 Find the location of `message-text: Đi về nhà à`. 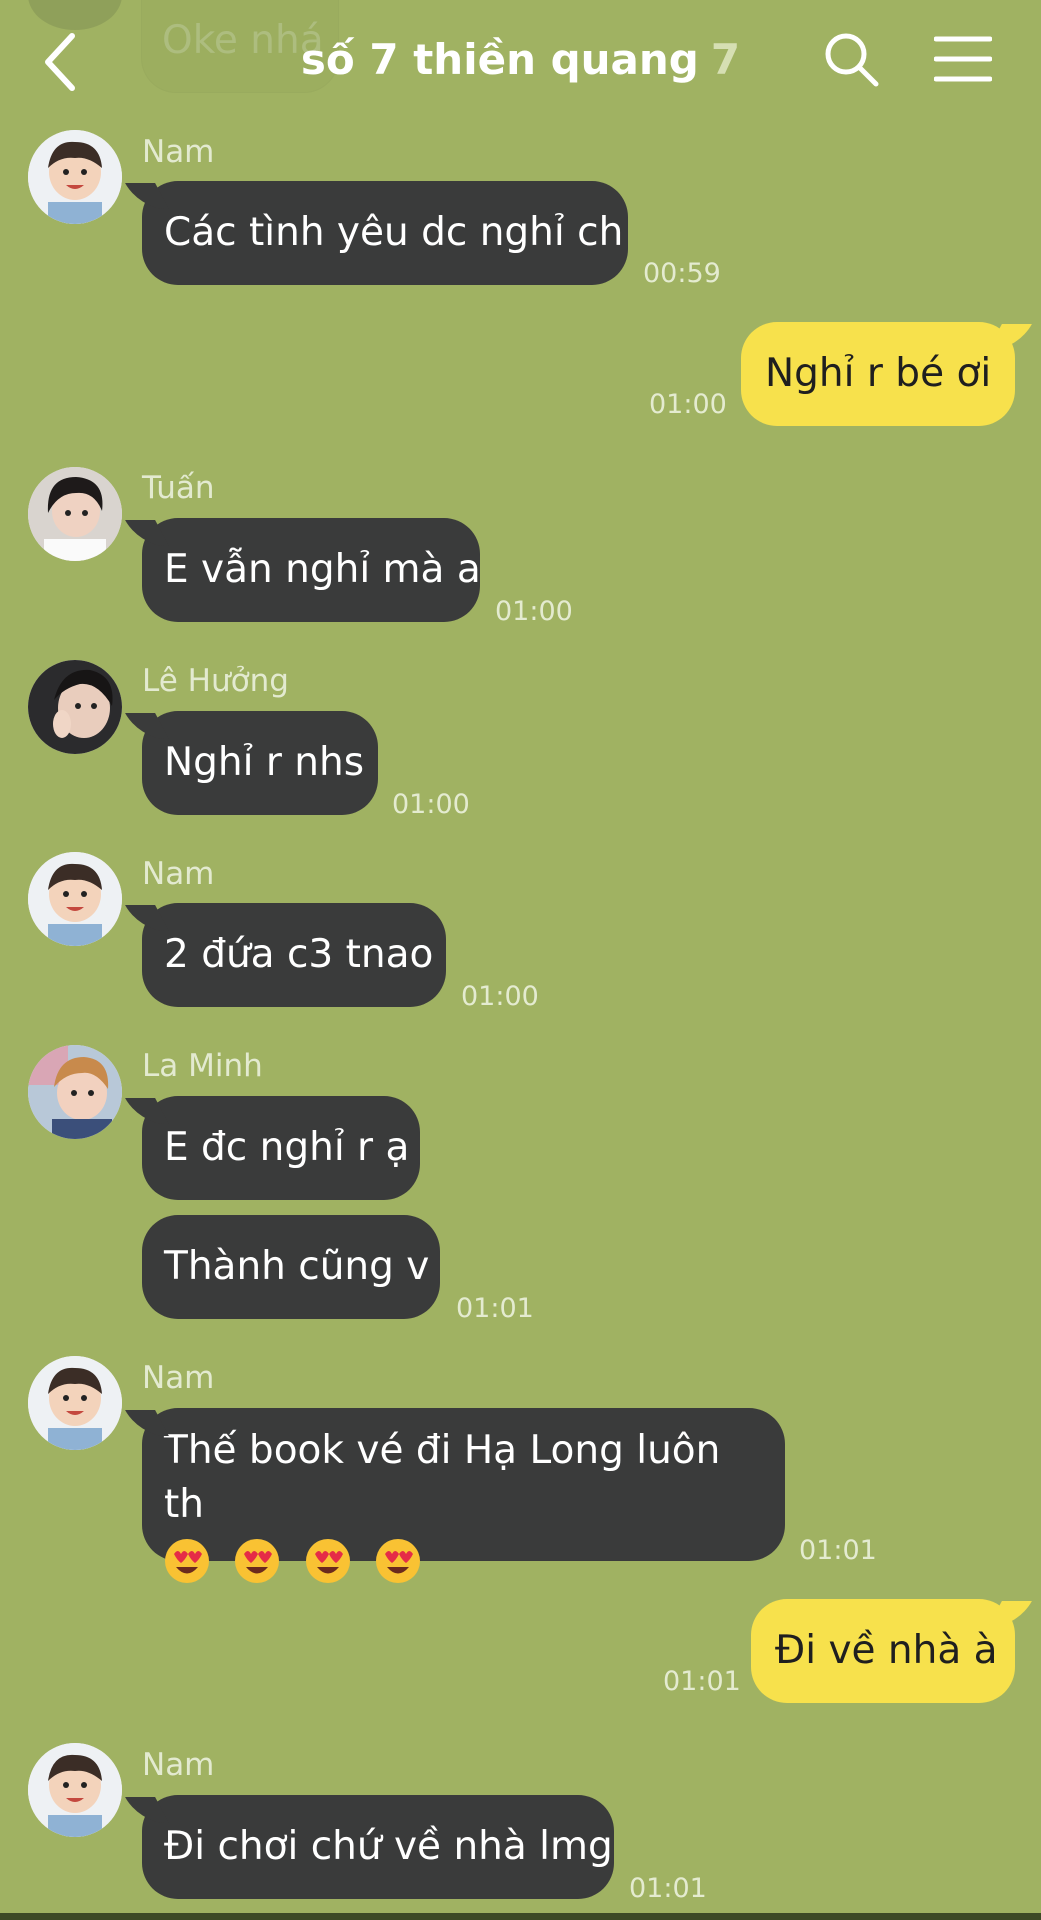

message-text: Đi về nhà à is located at coordinates (886, 1650).